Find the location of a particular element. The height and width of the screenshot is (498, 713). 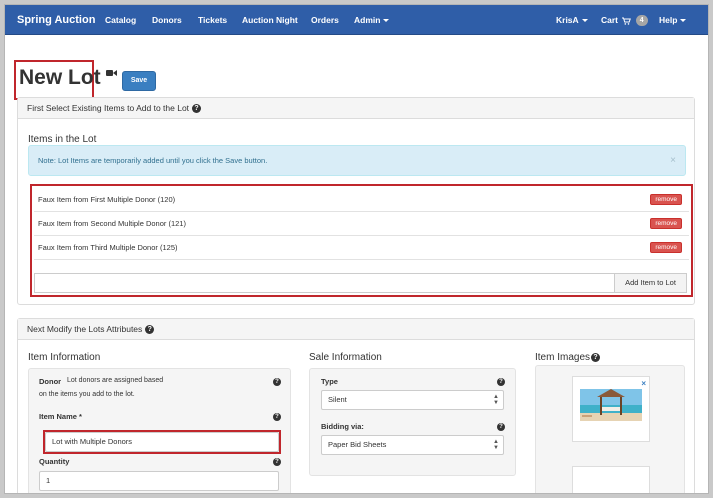

remove-image-icon: × is located at coordinates (643, 383).